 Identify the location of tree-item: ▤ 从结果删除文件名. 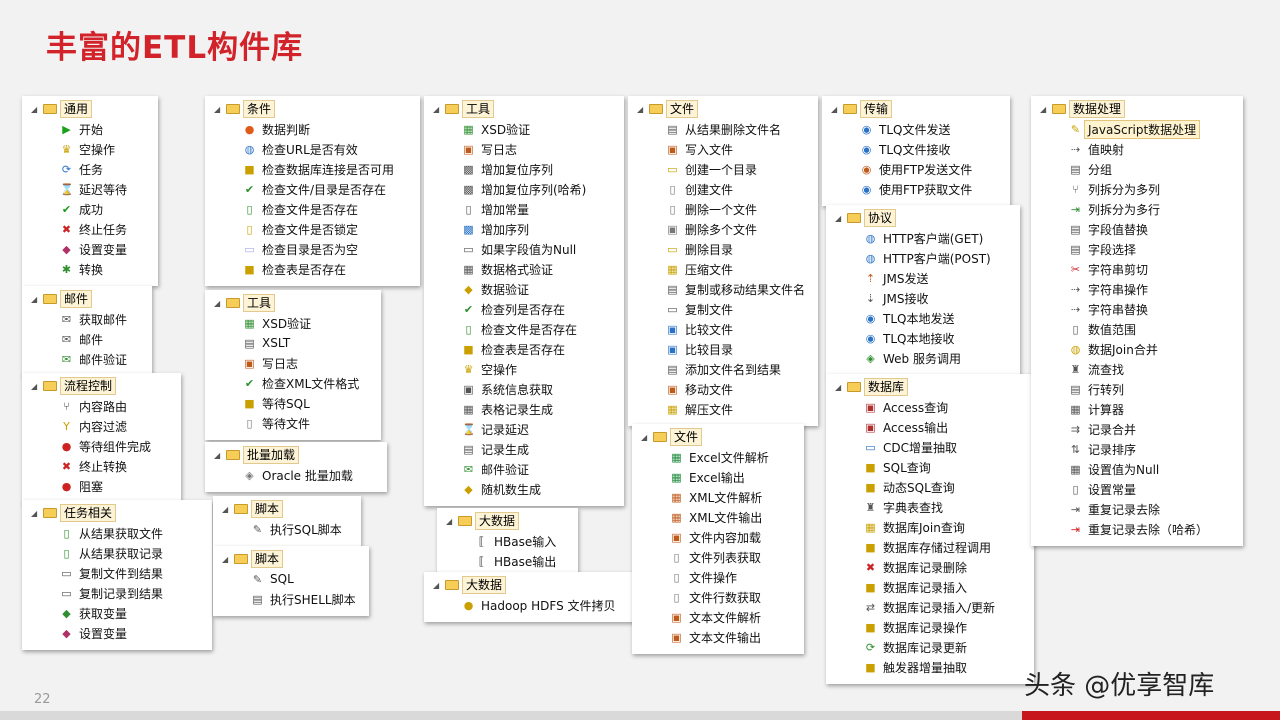
(723, 129).